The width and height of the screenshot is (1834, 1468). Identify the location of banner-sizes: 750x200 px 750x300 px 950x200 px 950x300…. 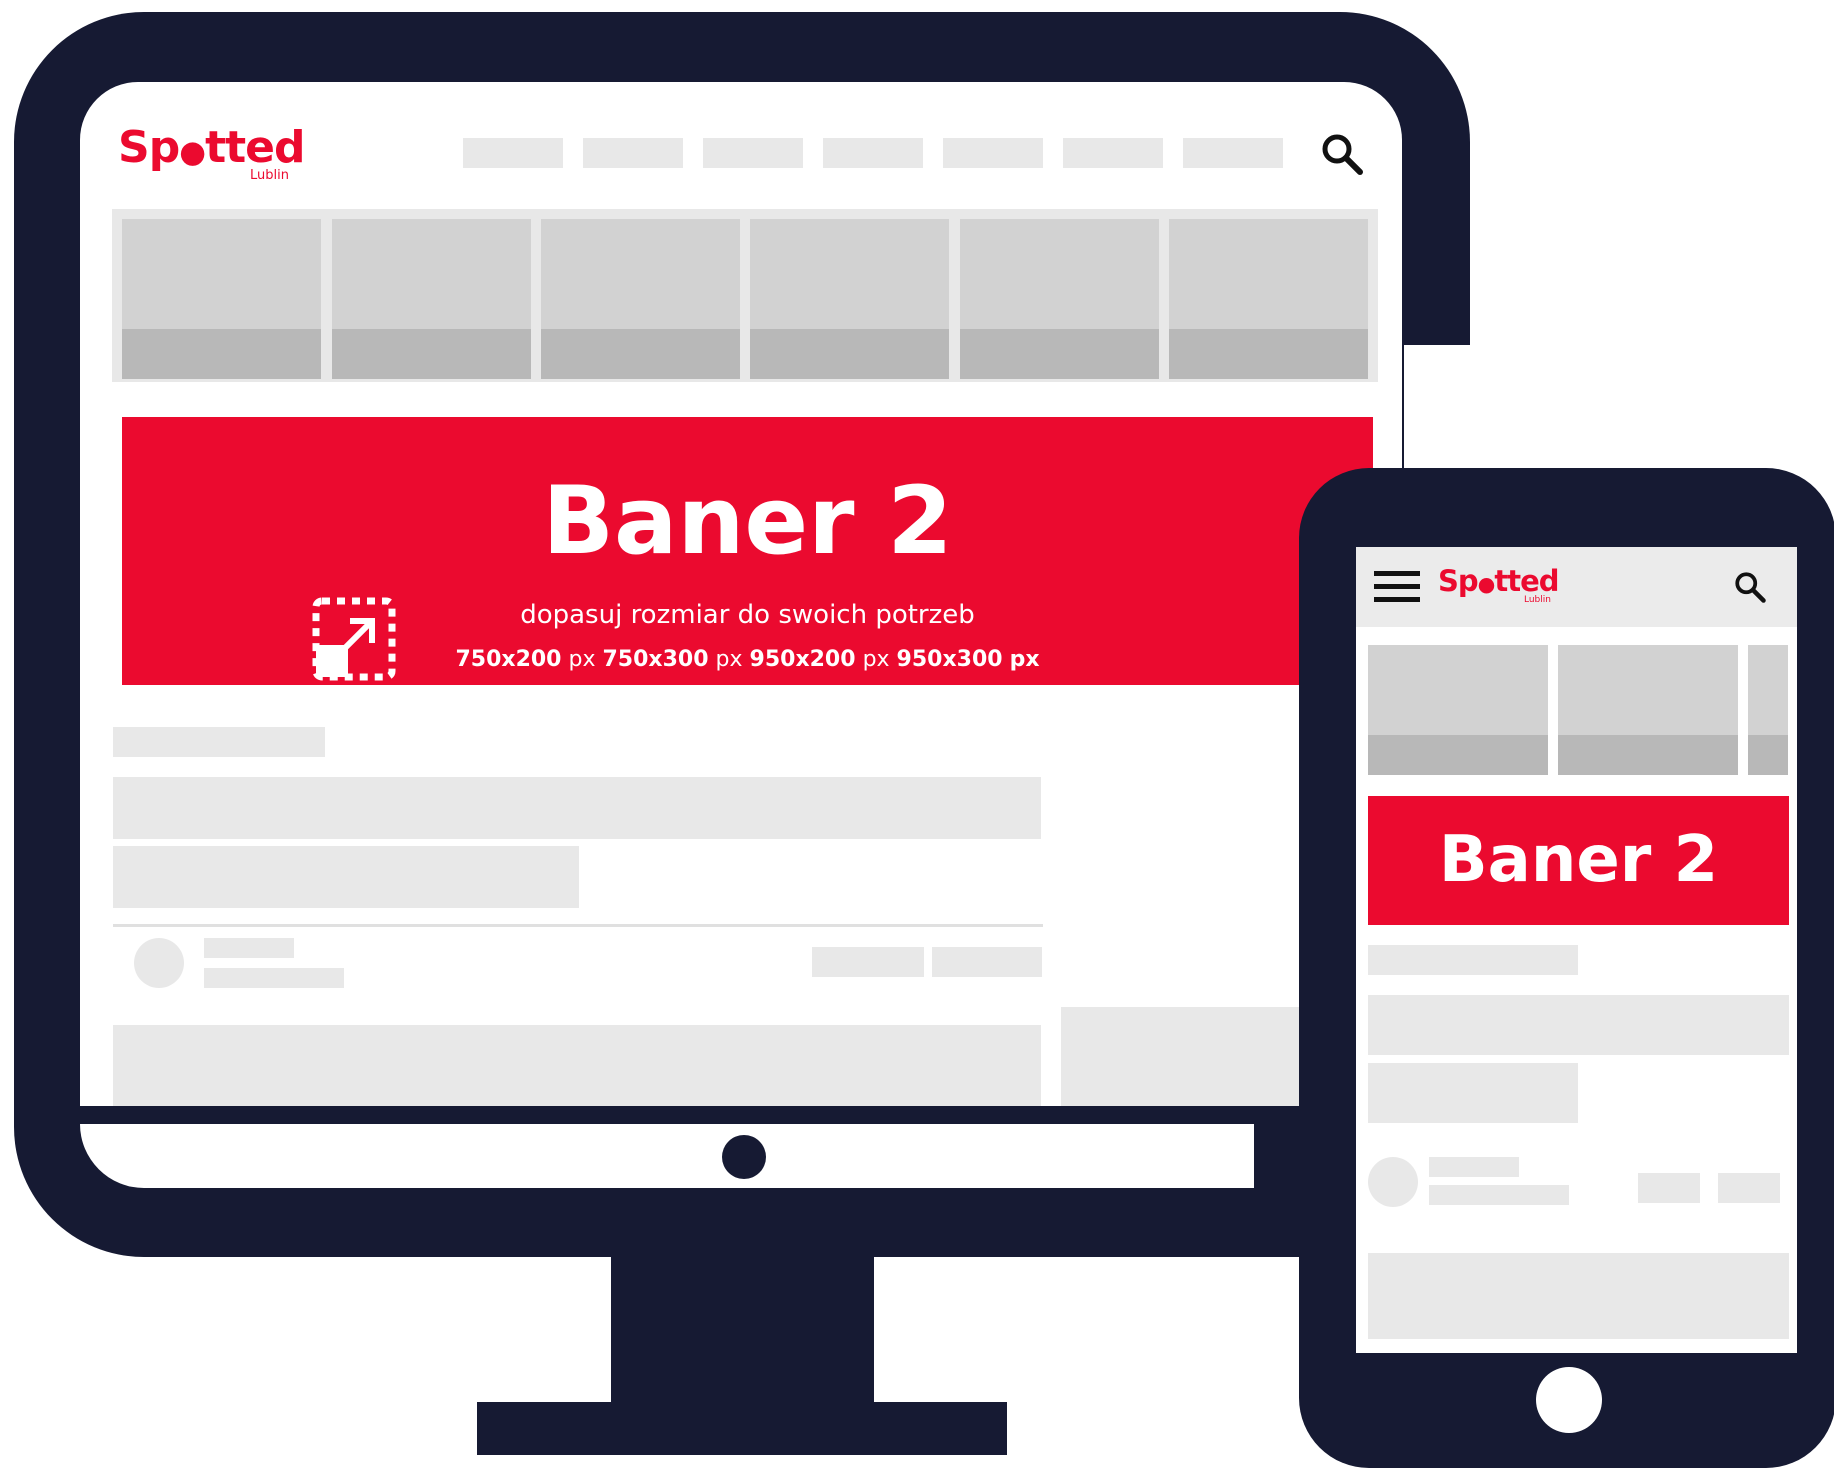
(747, 659).